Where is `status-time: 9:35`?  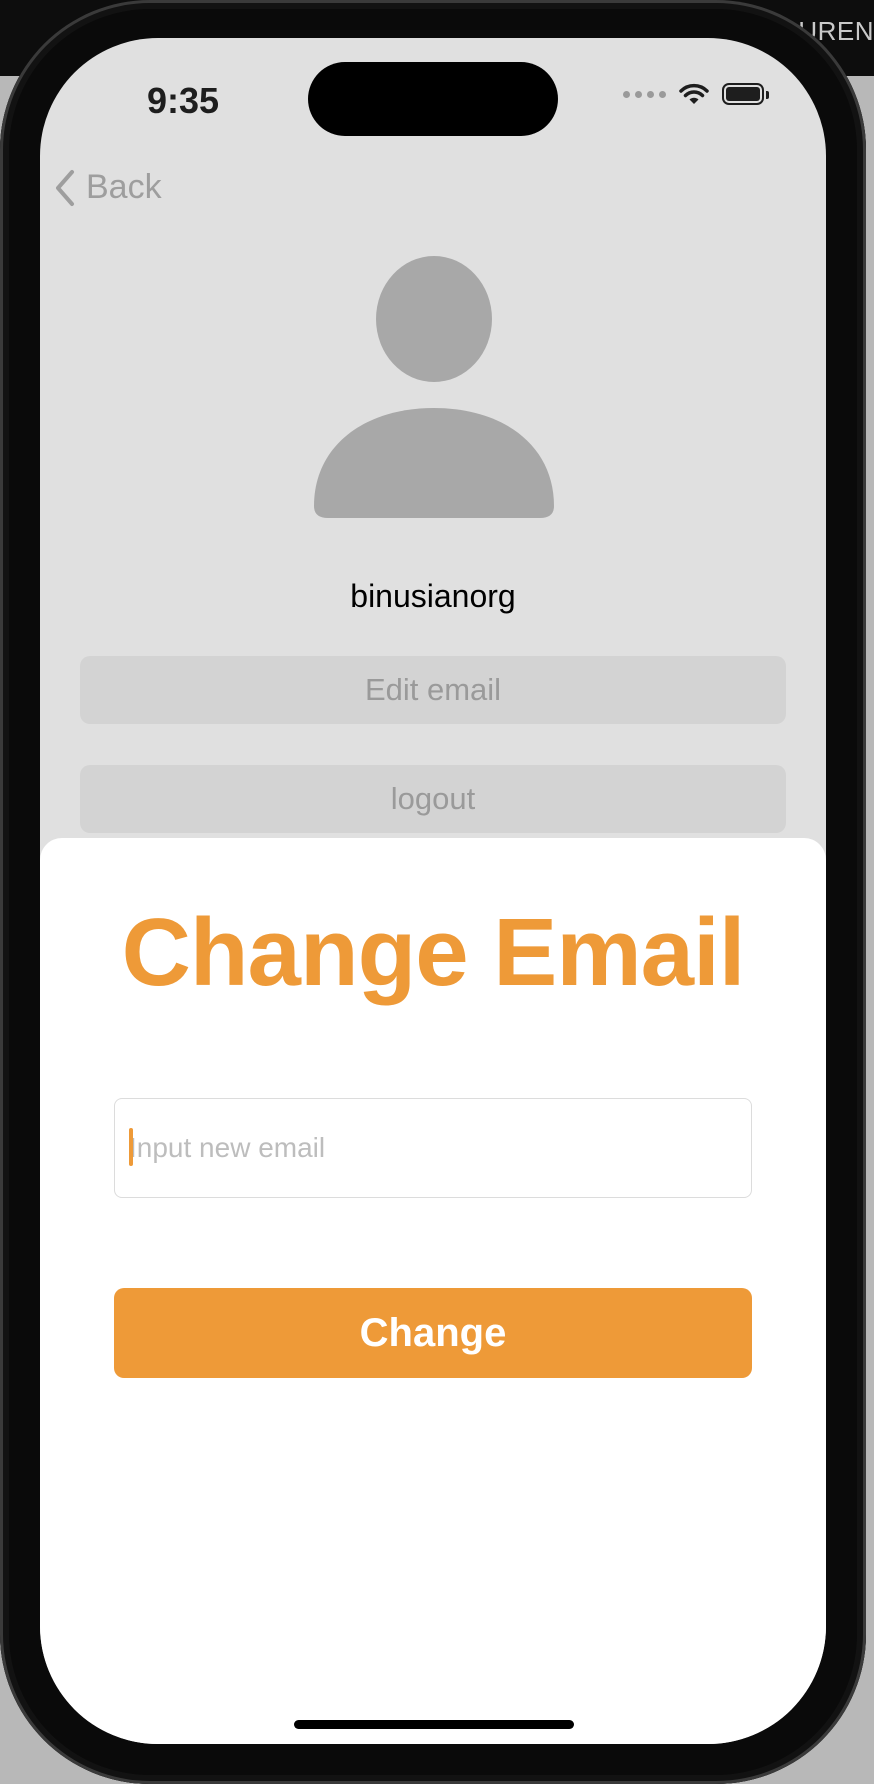 status-time: 9:35 is located at coordinates (183, 100).